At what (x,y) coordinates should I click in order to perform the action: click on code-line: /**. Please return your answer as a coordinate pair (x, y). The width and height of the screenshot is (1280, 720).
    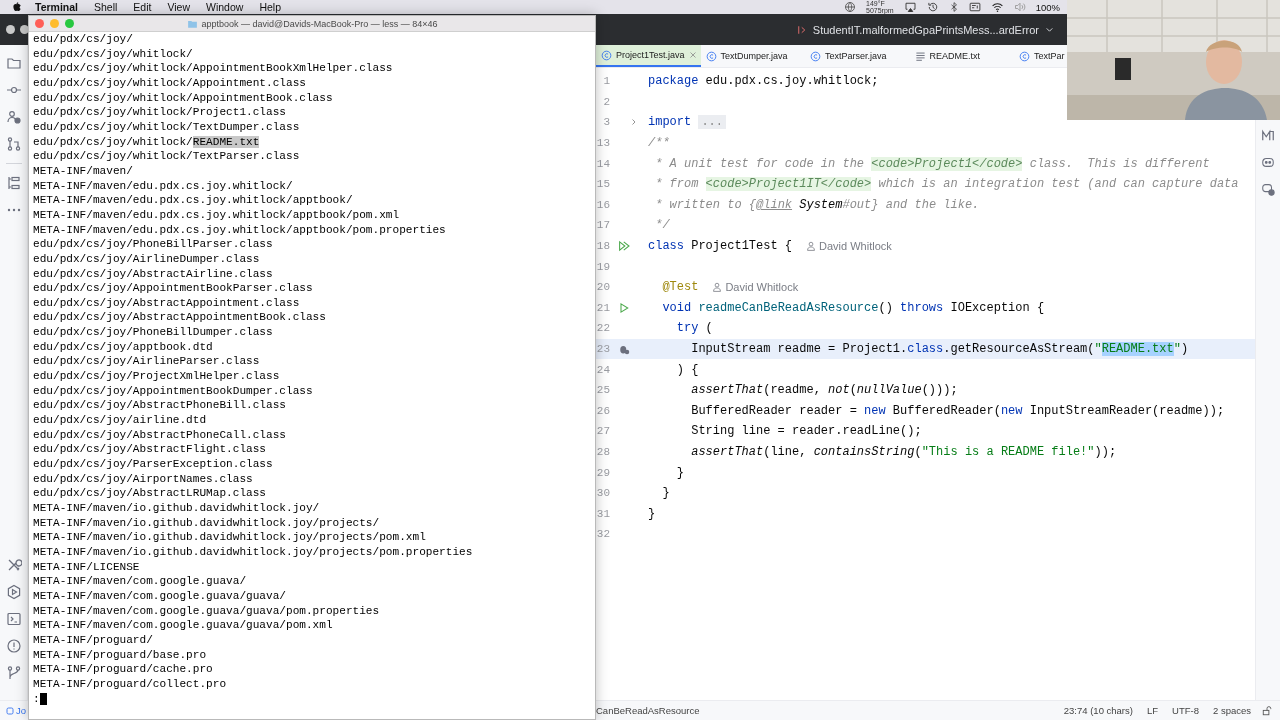
    Looking at the image, I should click on (659, 143).